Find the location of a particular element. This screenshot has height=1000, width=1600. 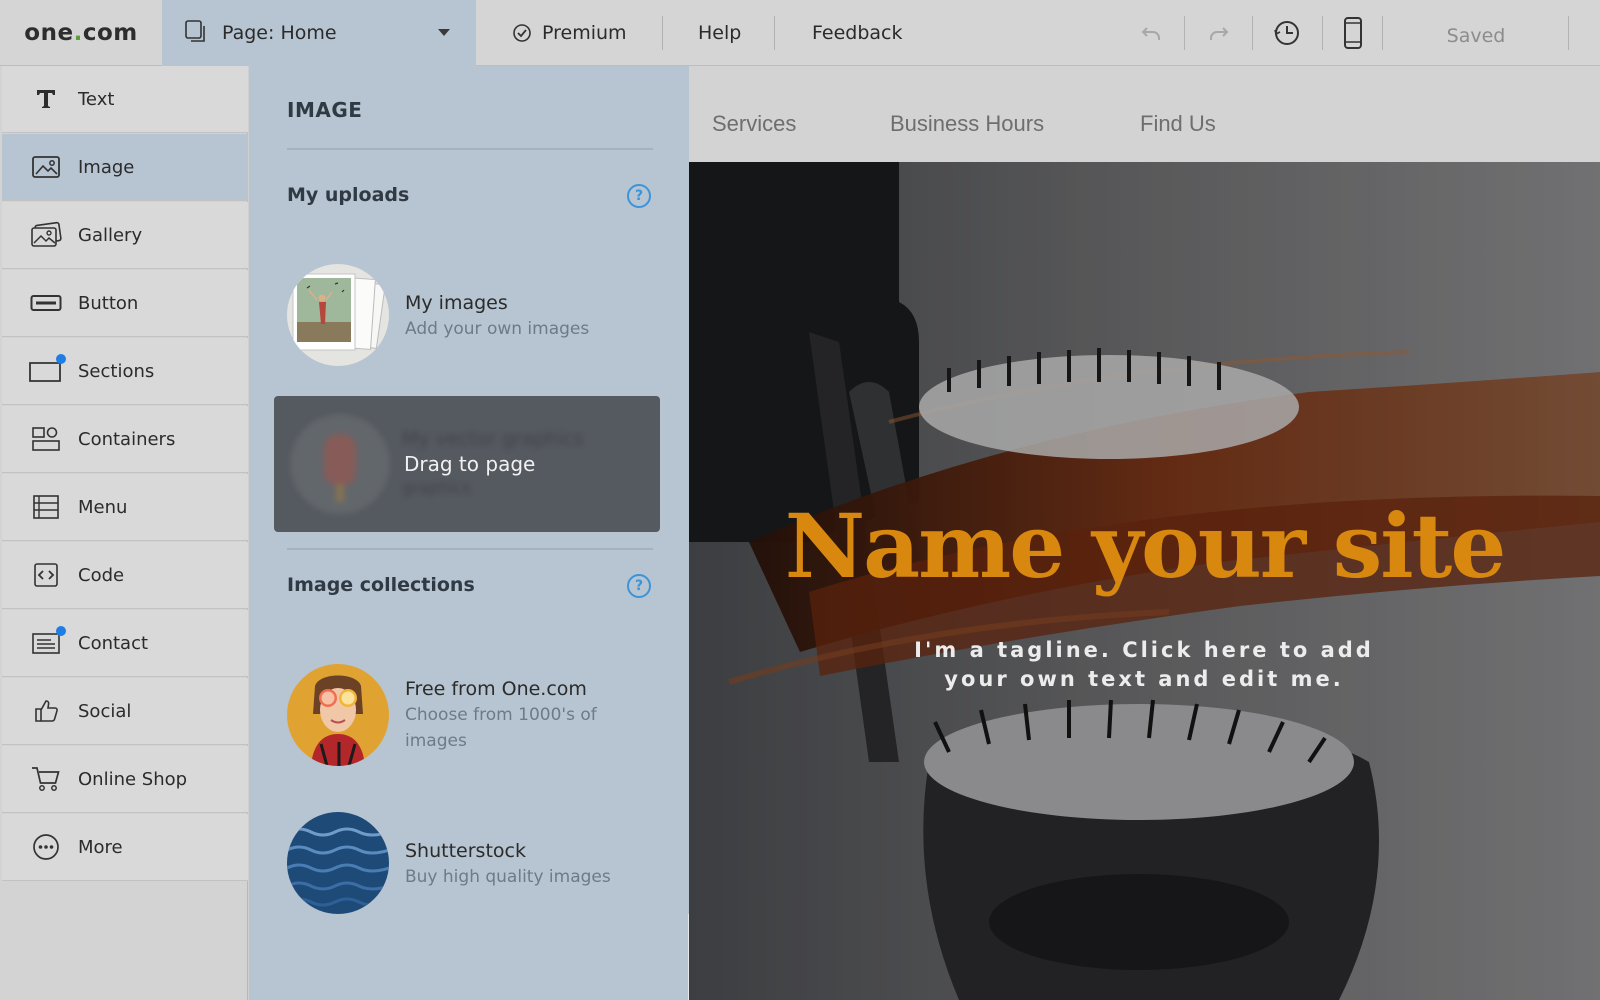

tool-label: Social is located at coordinates (105, 711).